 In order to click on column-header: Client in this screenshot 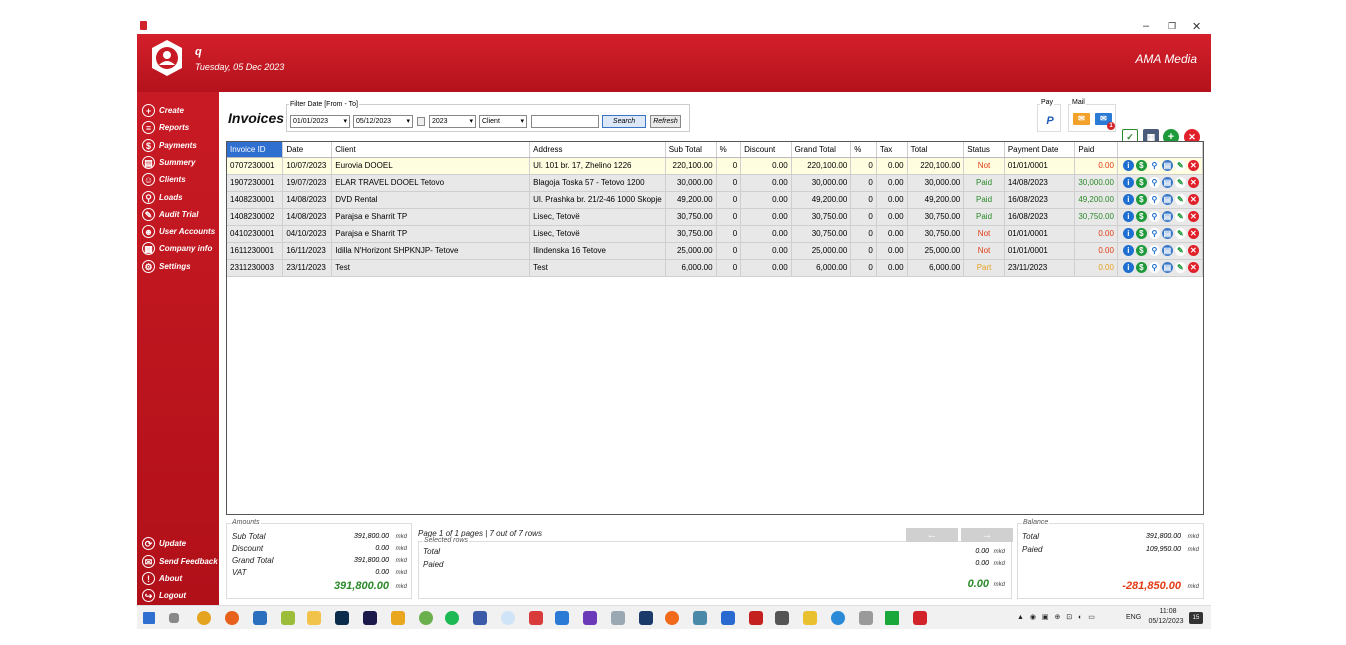, I will do `click(431, 150)`.